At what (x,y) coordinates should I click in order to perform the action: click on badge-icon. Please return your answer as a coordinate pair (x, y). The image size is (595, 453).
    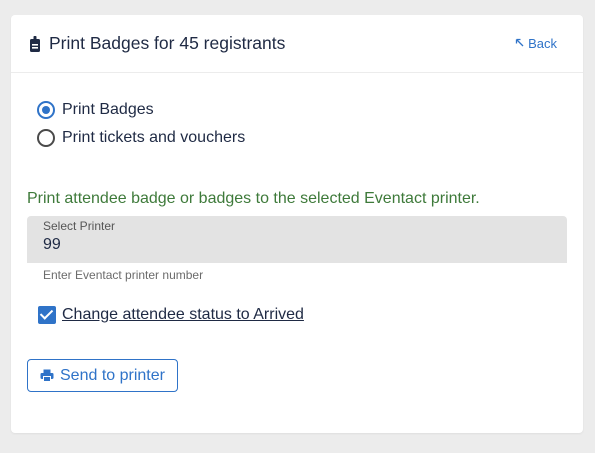
    Looking at the image, I should click on (35, 43).